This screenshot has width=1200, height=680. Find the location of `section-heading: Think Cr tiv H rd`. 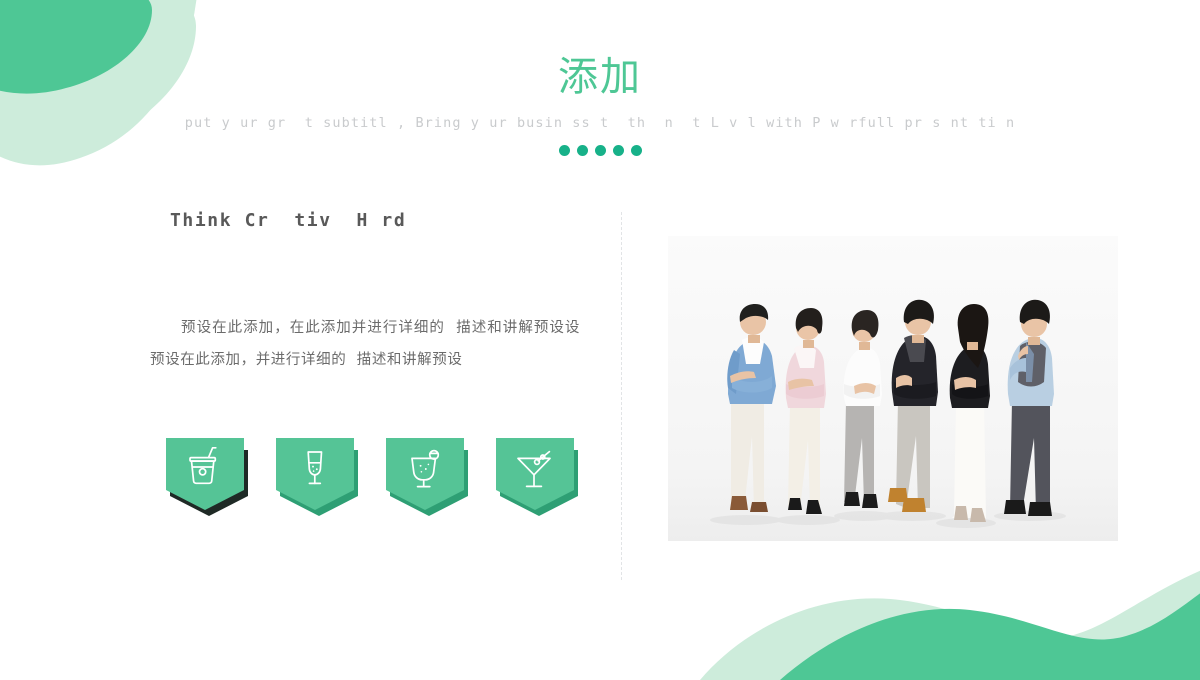

section-heading: Think Cr tiv H rd is located at coordinates (288, 220).